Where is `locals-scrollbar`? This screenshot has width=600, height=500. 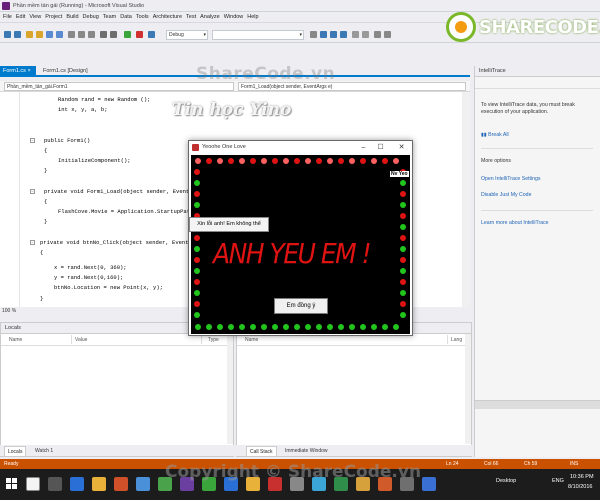
locals-scrollbar is located at coordinates (230, 389).